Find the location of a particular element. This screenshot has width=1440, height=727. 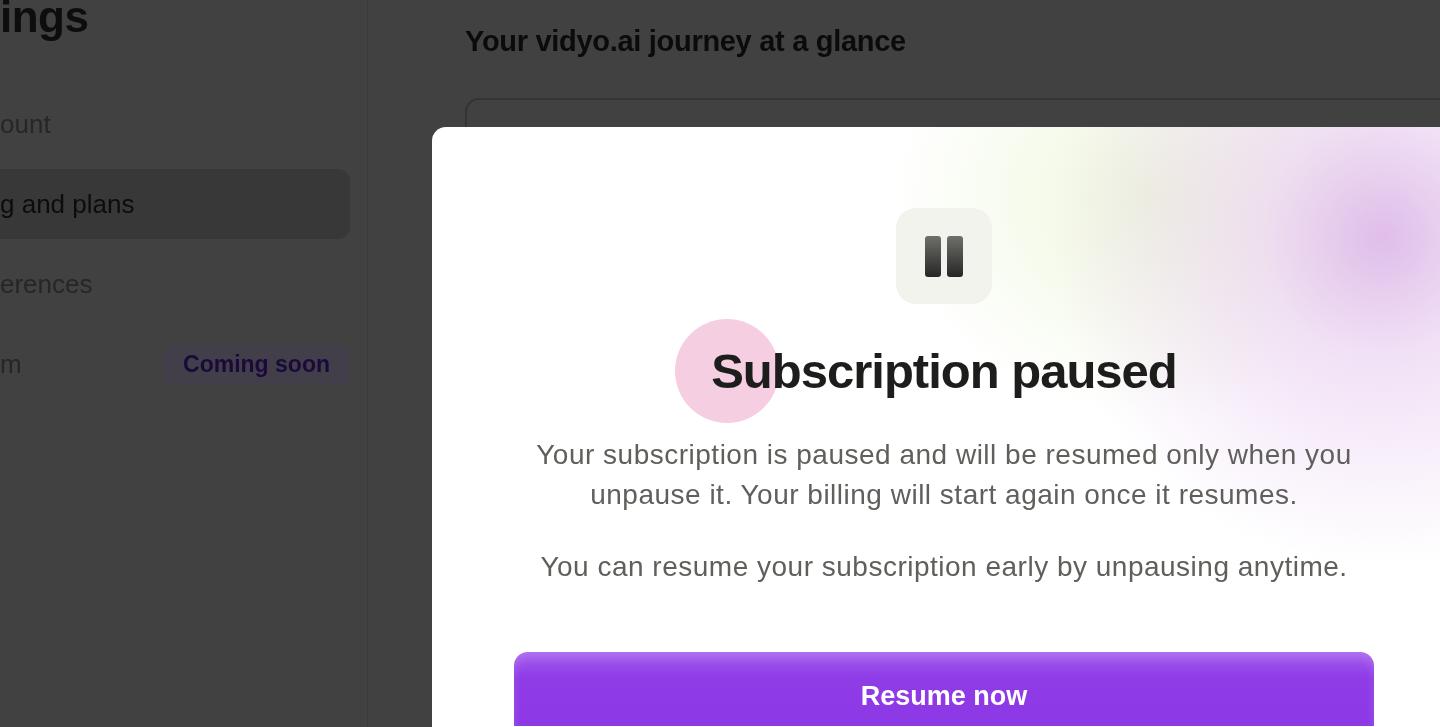

modal-title: Subscription paused is located at coordinates (944, 371).